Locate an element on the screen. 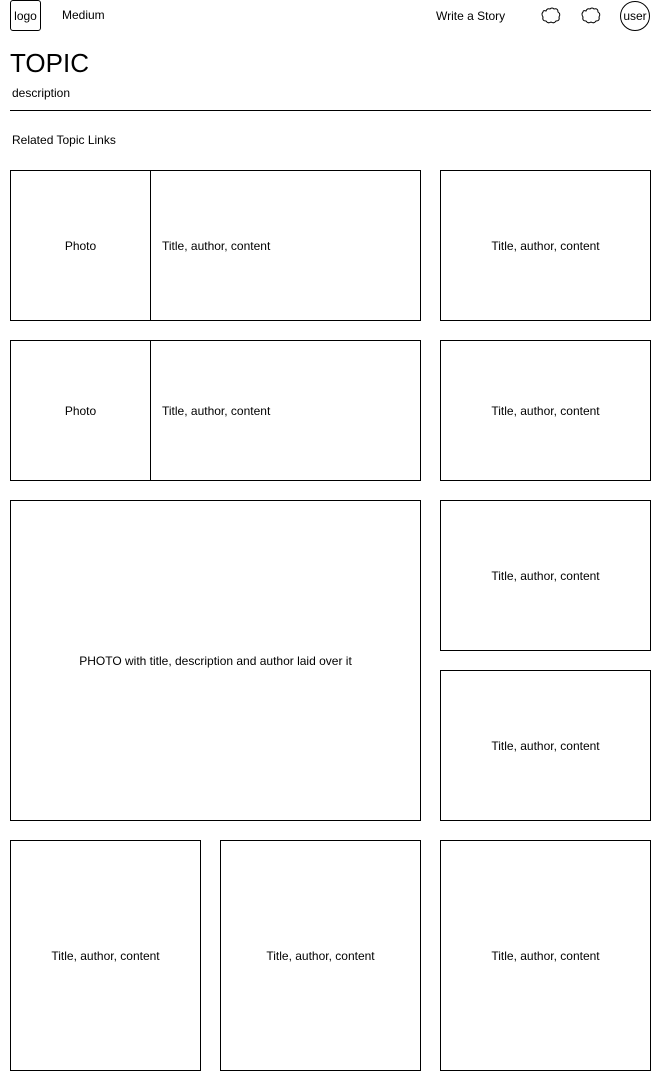  related-topic-links: Related Topic Links is located at coordinates (64, 140).